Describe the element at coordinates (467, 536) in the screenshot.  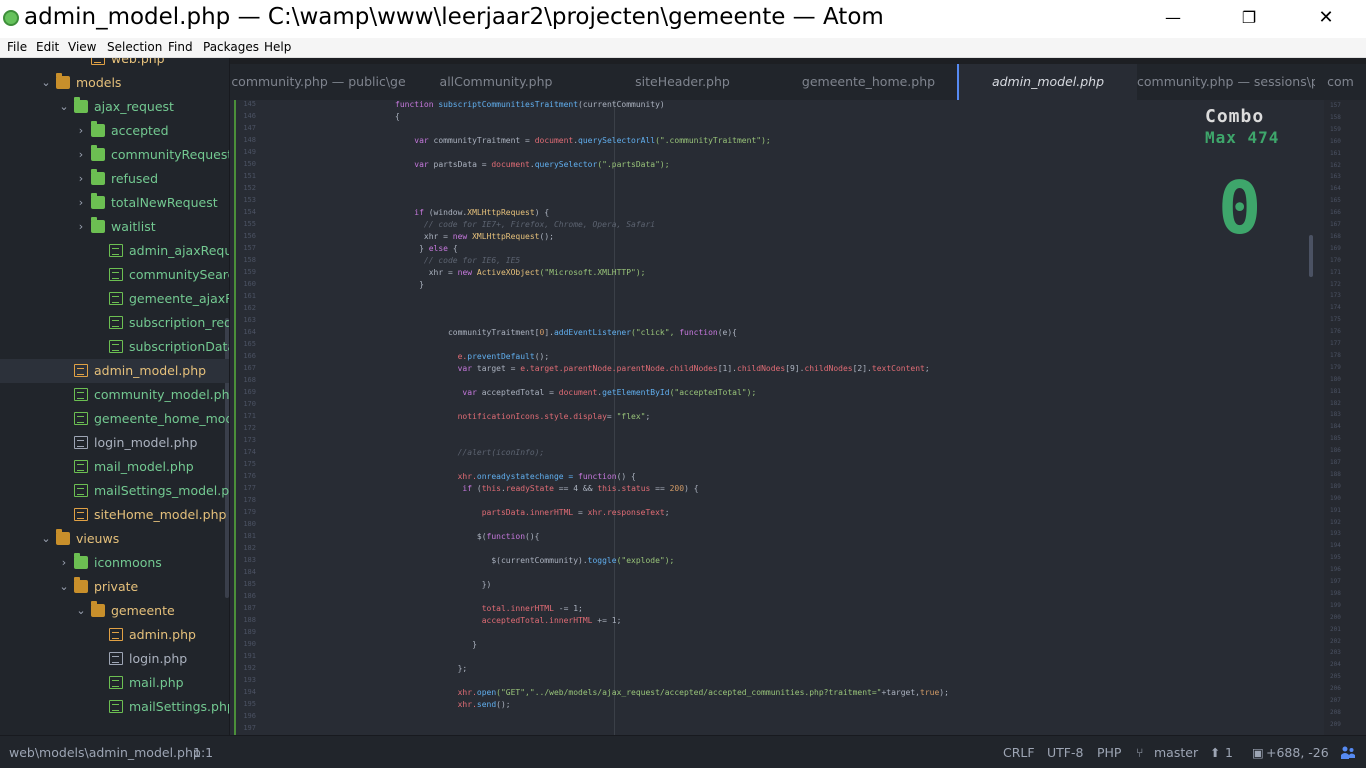
I see `code-line: $(function(){` at that location.